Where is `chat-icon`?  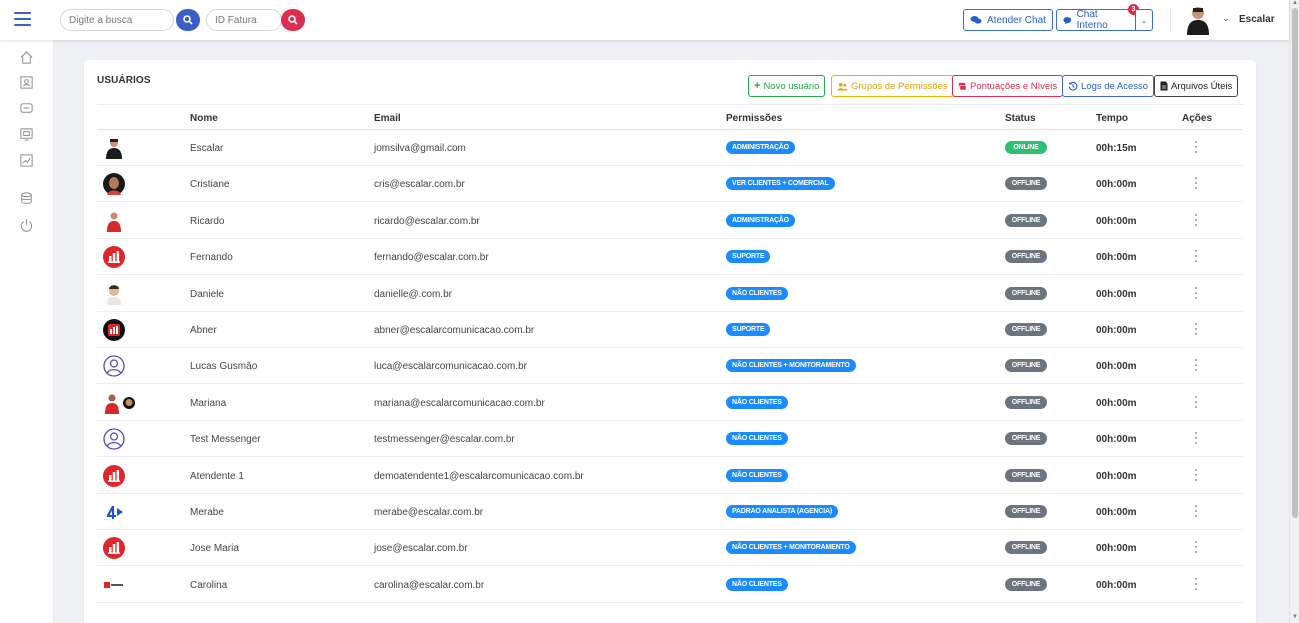
chat-icon is located at coordinates (26, 108).